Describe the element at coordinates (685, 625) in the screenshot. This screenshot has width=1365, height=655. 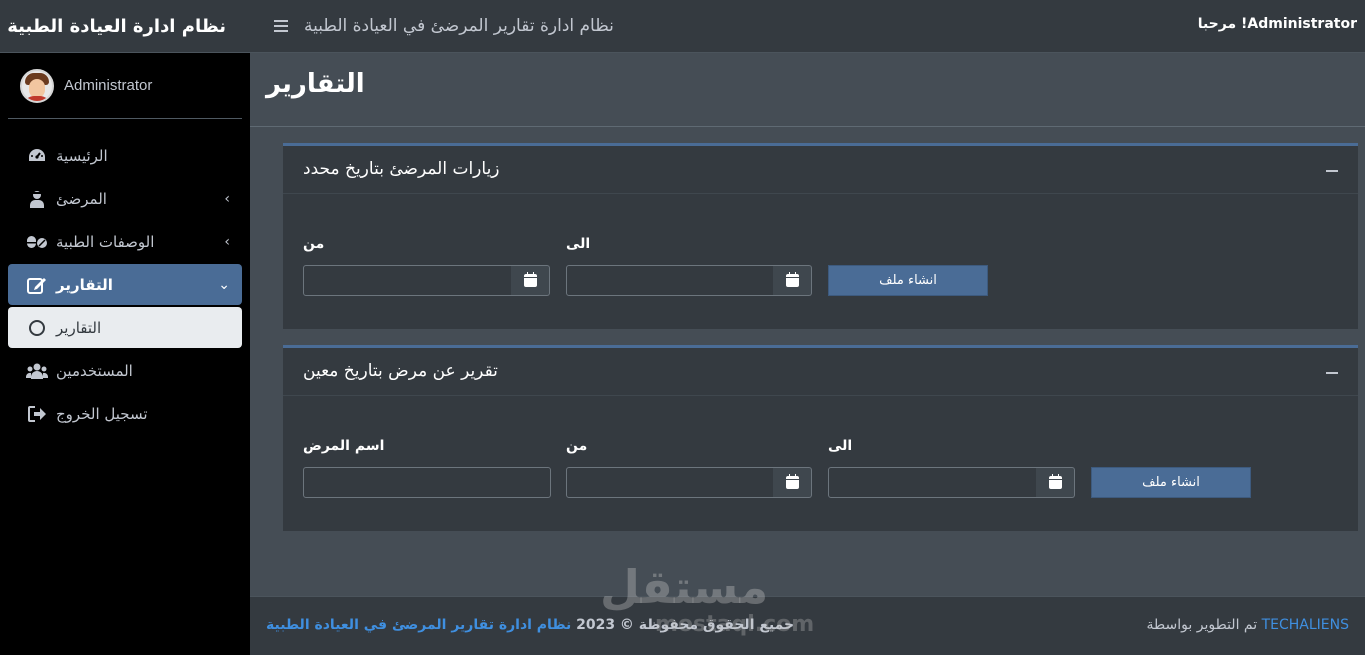
I see `copyright-text: حميع الحقوق محفوظة © 2023` at that location.